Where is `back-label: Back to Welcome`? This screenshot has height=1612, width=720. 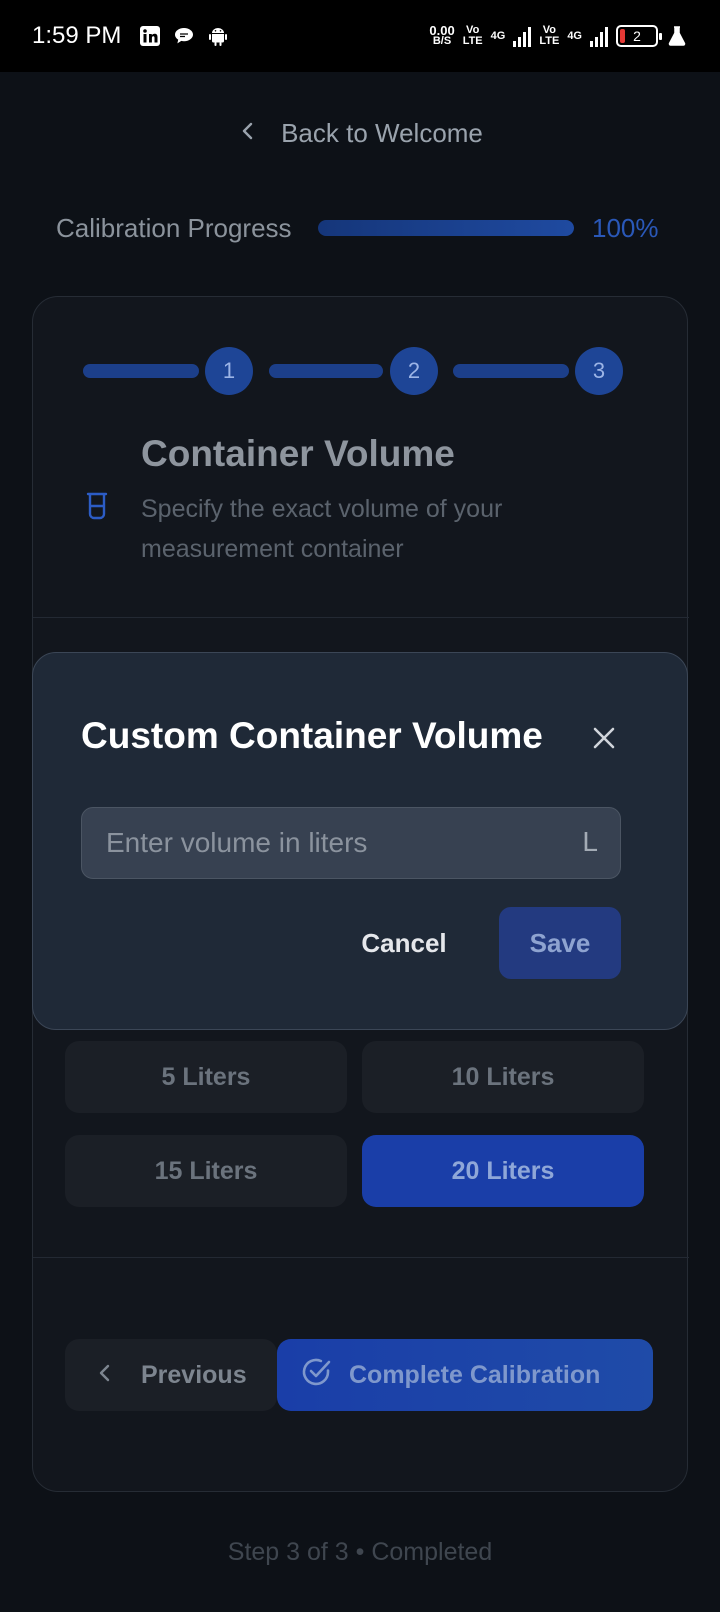 back-label: Back to Welcome is located at coordinates (382, 133).